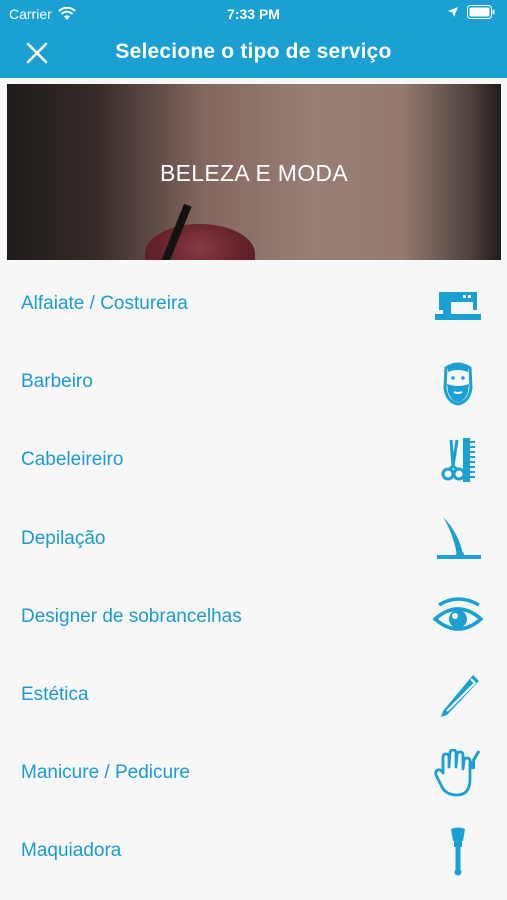 The width and height of the screenshot is (507, 900). Describe the element at coordinates (105, 773) in the screenshot. I see `service-label: Manicure / Pedicure` at that location.